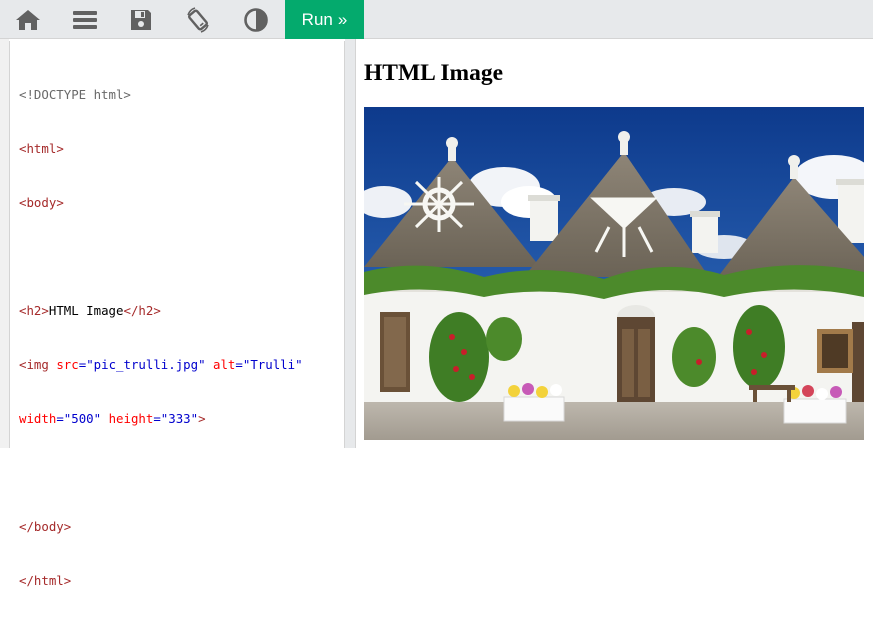  What do you see at coordinates (4, 243) in the screenshot?
I see `editor-left-gutter` at bounding box center [4, 243].